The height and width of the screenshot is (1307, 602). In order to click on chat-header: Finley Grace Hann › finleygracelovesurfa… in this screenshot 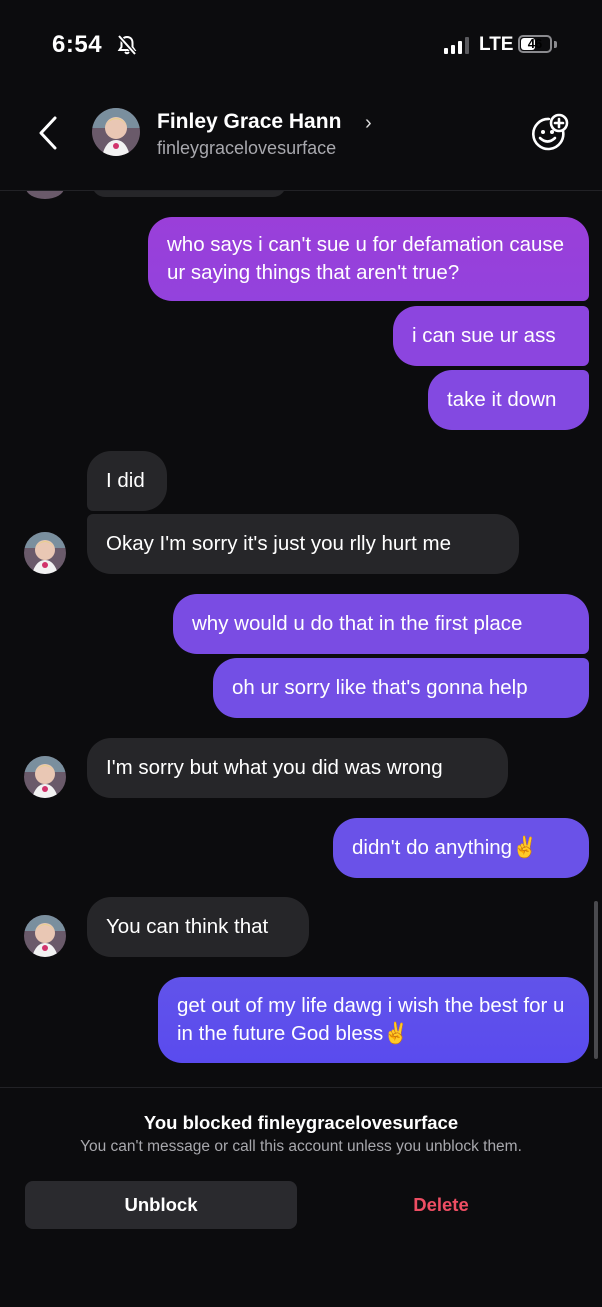, I will do `click(301, 141)`.